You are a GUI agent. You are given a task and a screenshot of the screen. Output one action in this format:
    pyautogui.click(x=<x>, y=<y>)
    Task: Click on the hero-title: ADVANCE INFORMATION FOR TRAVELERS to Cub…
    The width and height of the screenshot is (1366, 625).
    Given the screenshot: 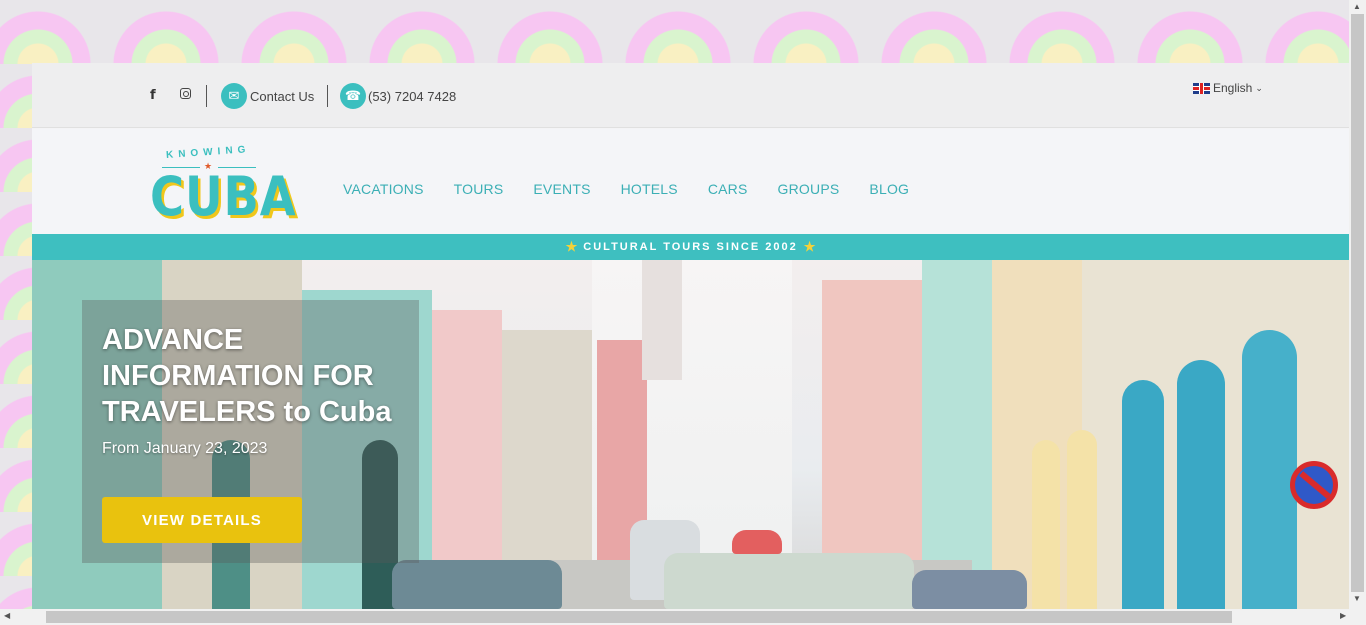 What is the action you would take?
    pyautogui.click(x=247, y=376)
    